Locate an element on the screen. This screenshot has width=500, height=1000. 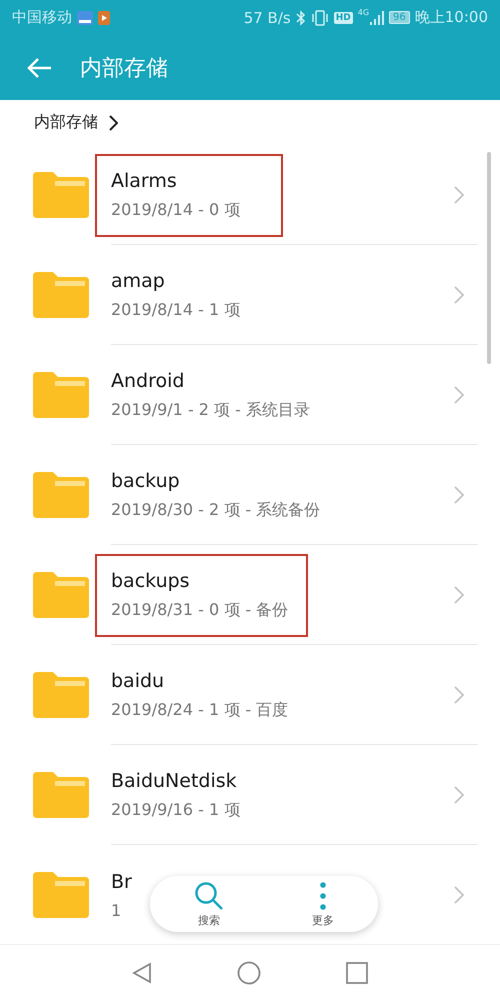
folder-row: baidu 2019/8/24 - 1 项 - 百度 is located at coordinates (250, 695).